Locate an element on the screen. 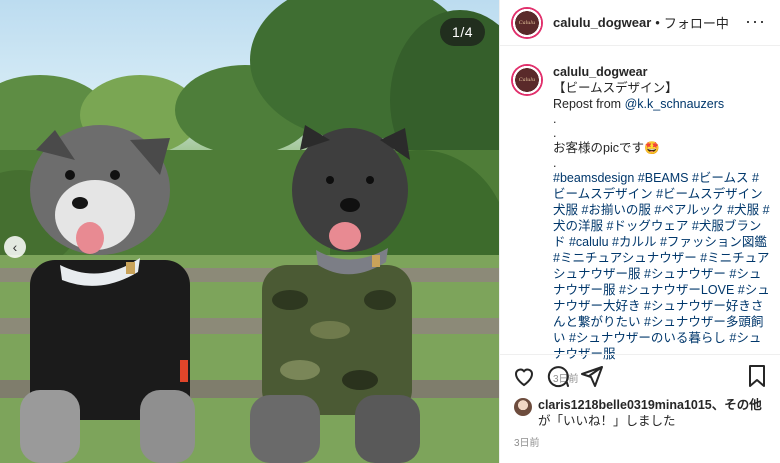  image-counter: 1/4 is located at coordinates (462, 32).